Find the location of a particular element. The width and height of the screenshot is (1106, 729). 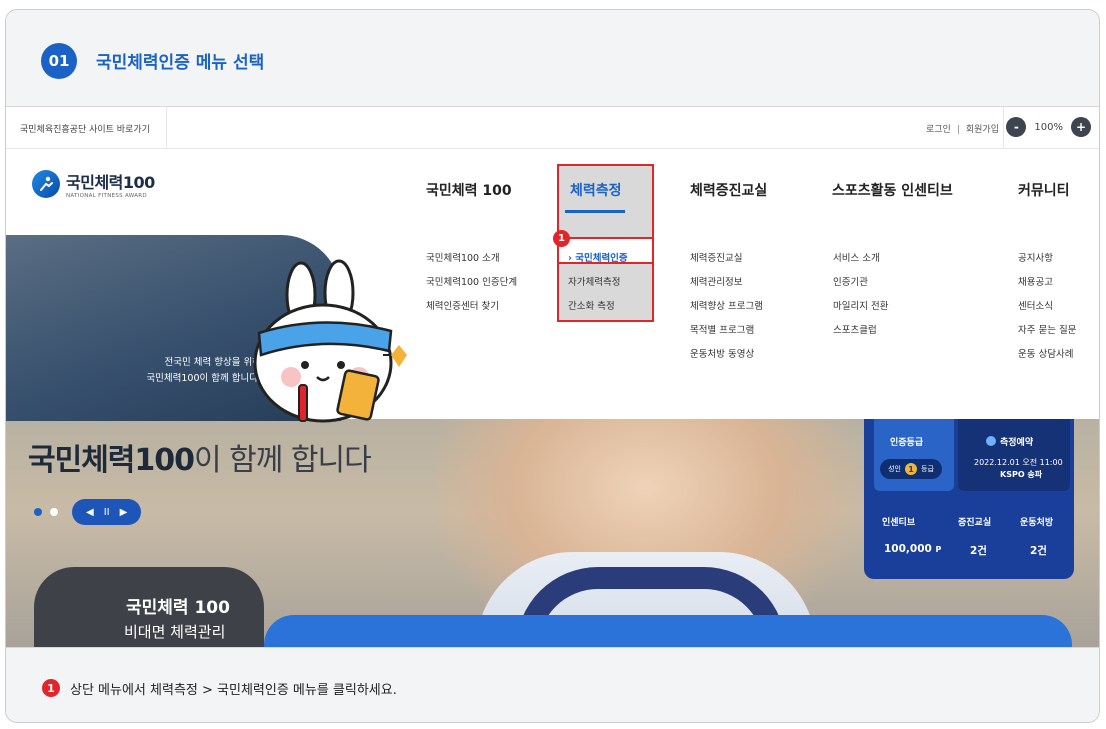

slide-dot-active is located at coordinates (38, 512).